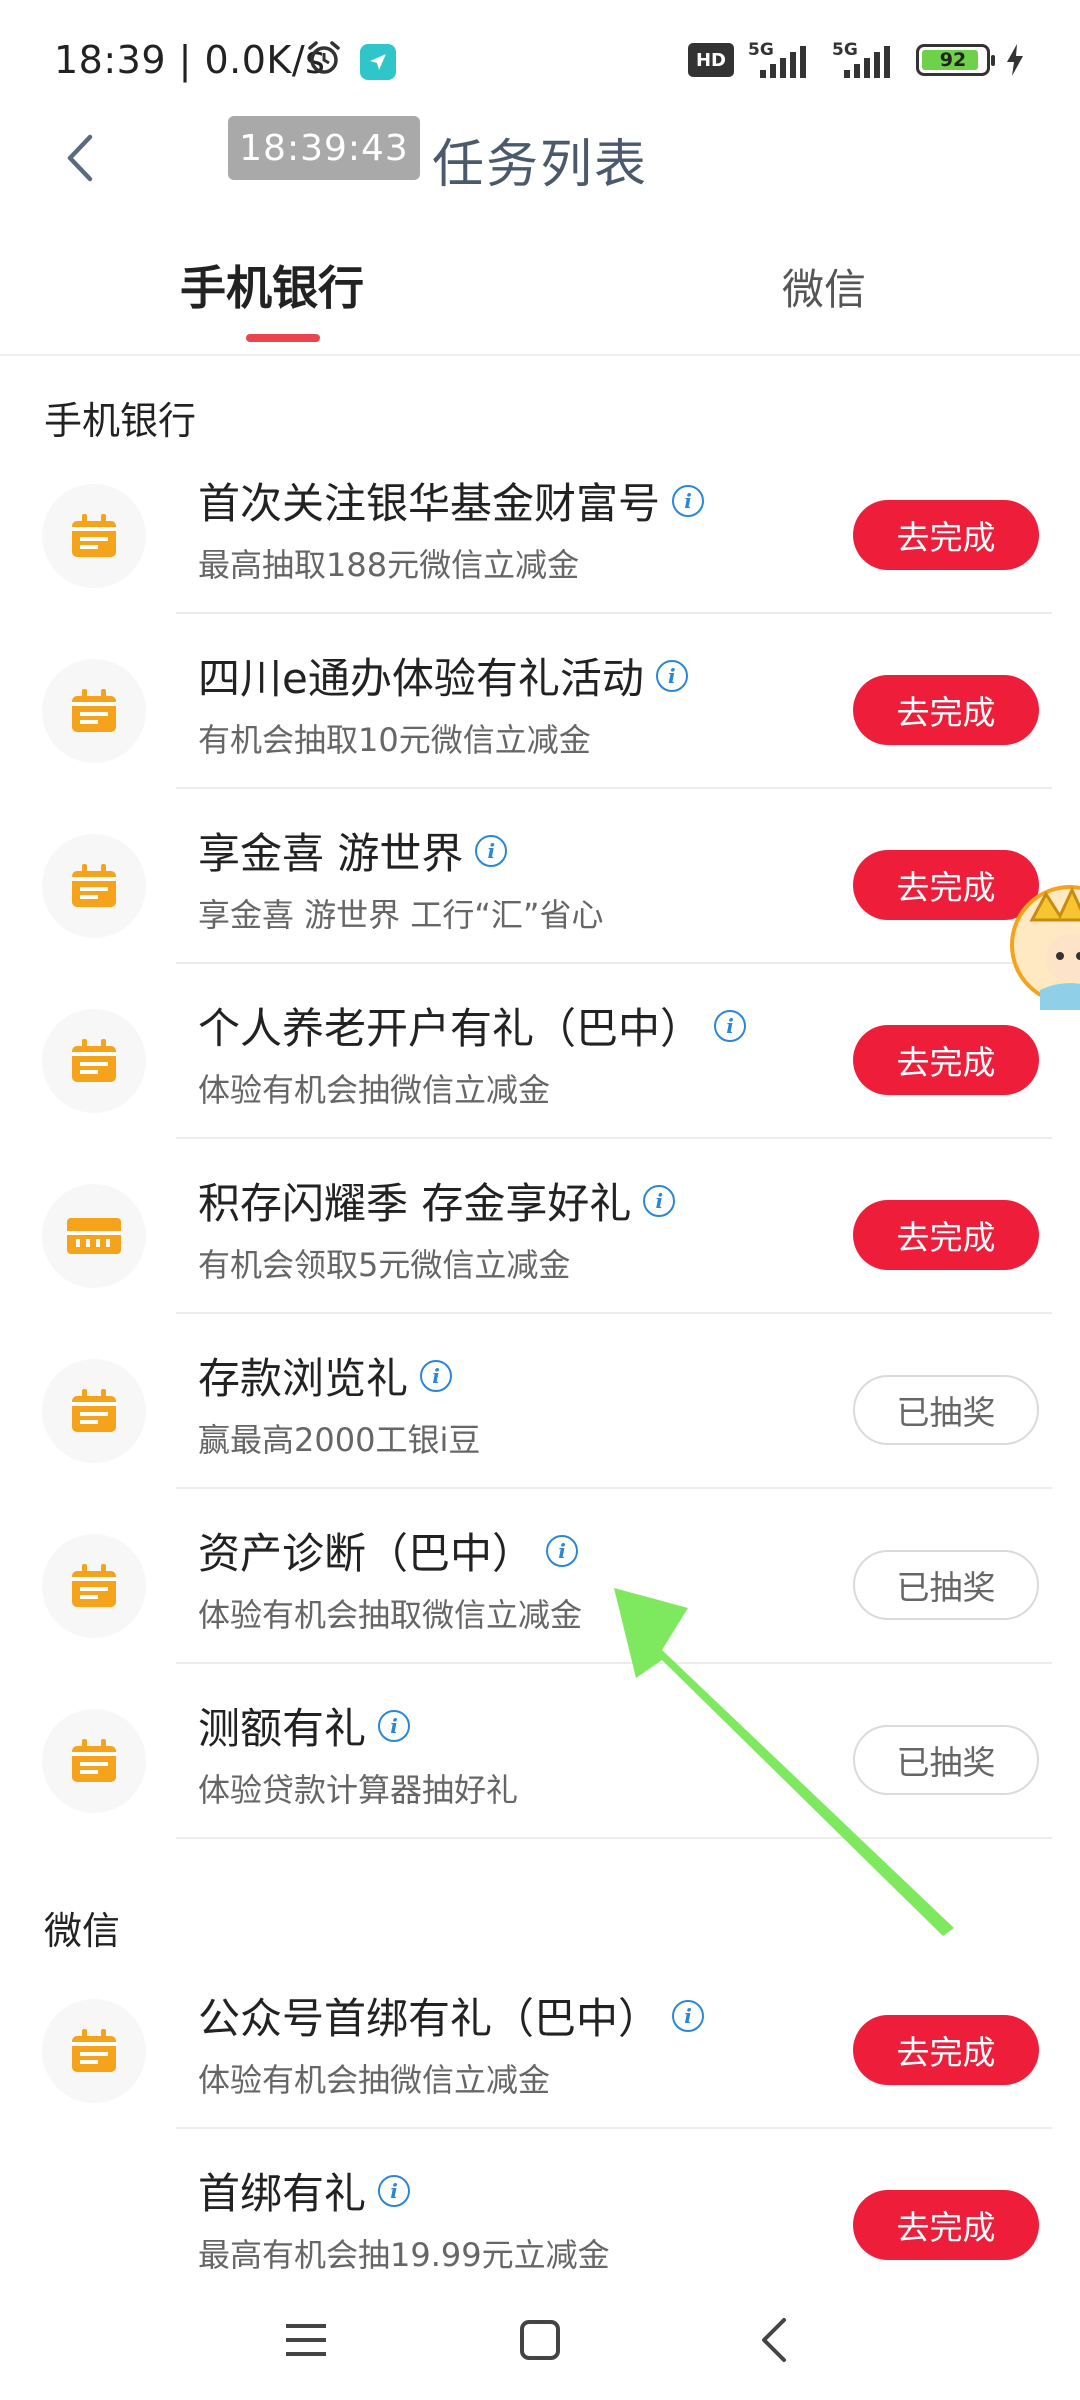  I want to click on task-name: 资产诊断（巴中）, so click(366, 1553).